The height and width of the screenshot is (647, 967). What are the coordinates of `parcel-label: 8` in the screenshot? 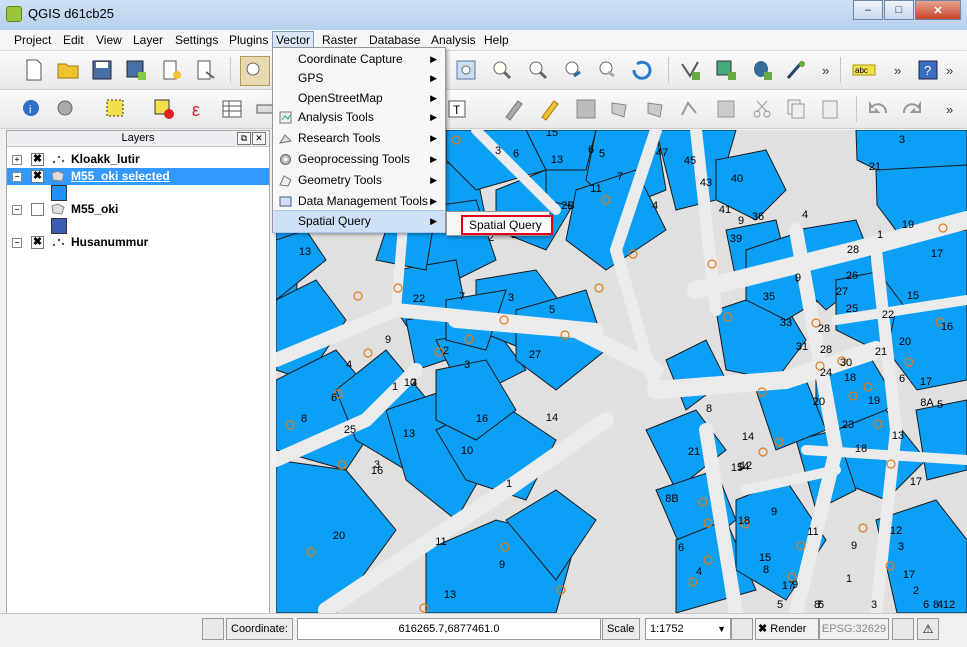 It's located at (766, 570).